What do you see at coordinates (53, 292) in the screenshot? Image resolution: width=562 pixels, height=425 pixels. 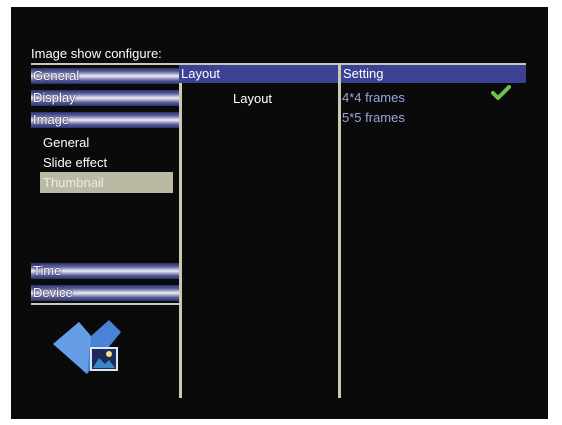 I see `menu-item-device-label: Device` at bounding box center [53, 292].